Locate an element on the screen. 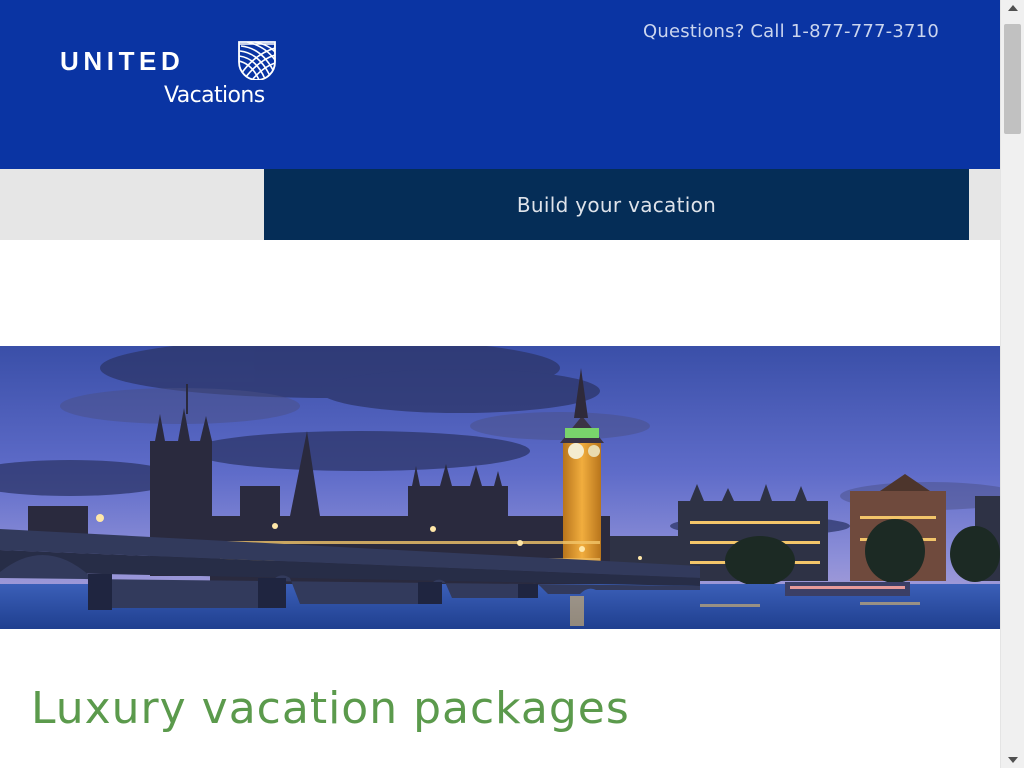 The height and width of the screenshot is (768, 1024). phone-contact: Questions? Call 1-877-777-3710 is located at coordinates (791, 32).